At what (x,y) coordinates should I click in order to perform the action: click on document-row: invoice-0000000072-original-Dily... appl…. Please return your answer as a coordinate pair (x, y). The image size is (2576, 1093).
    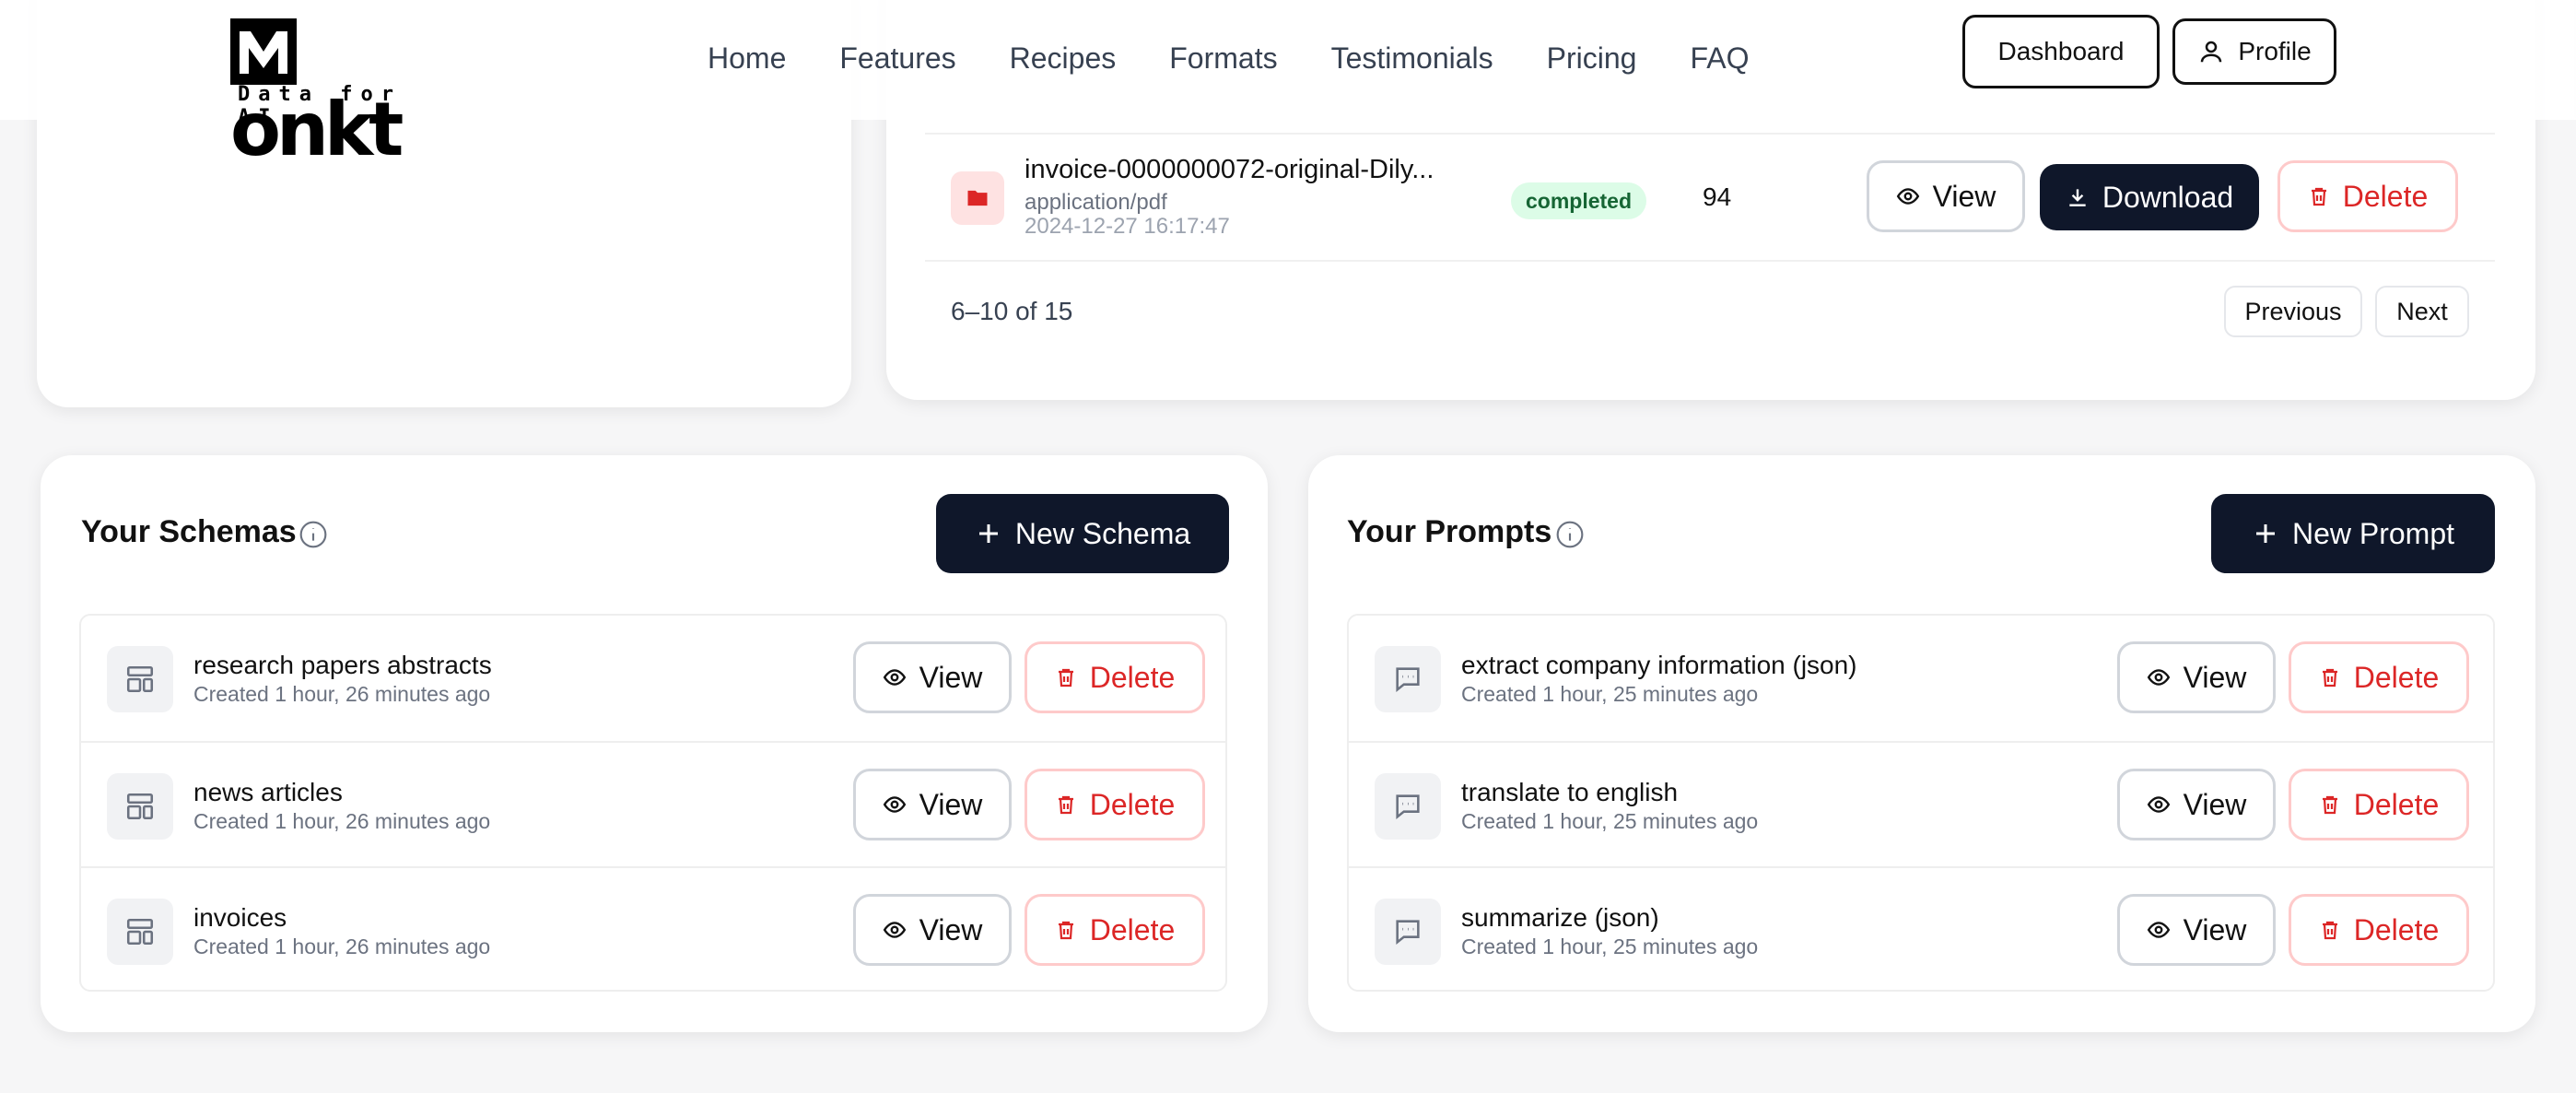
    Looking at the image, I should click on (1710, 197).